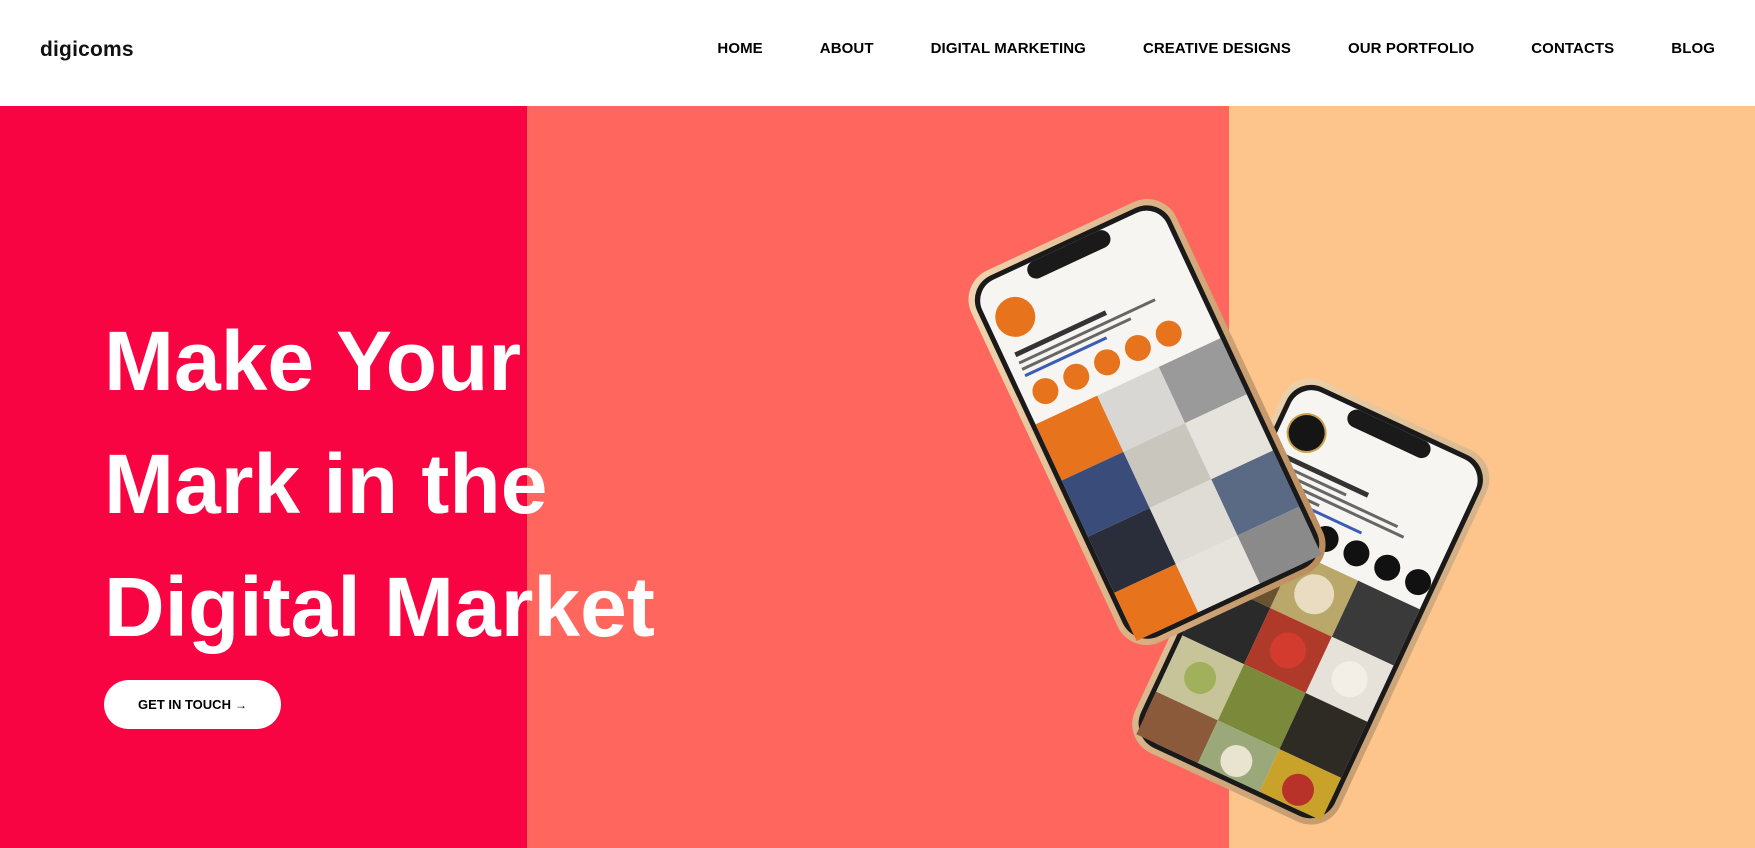  Describe the element at coordinates (313, 361) in the screenshot. I see `headline-line-1: Make Your` at that location.